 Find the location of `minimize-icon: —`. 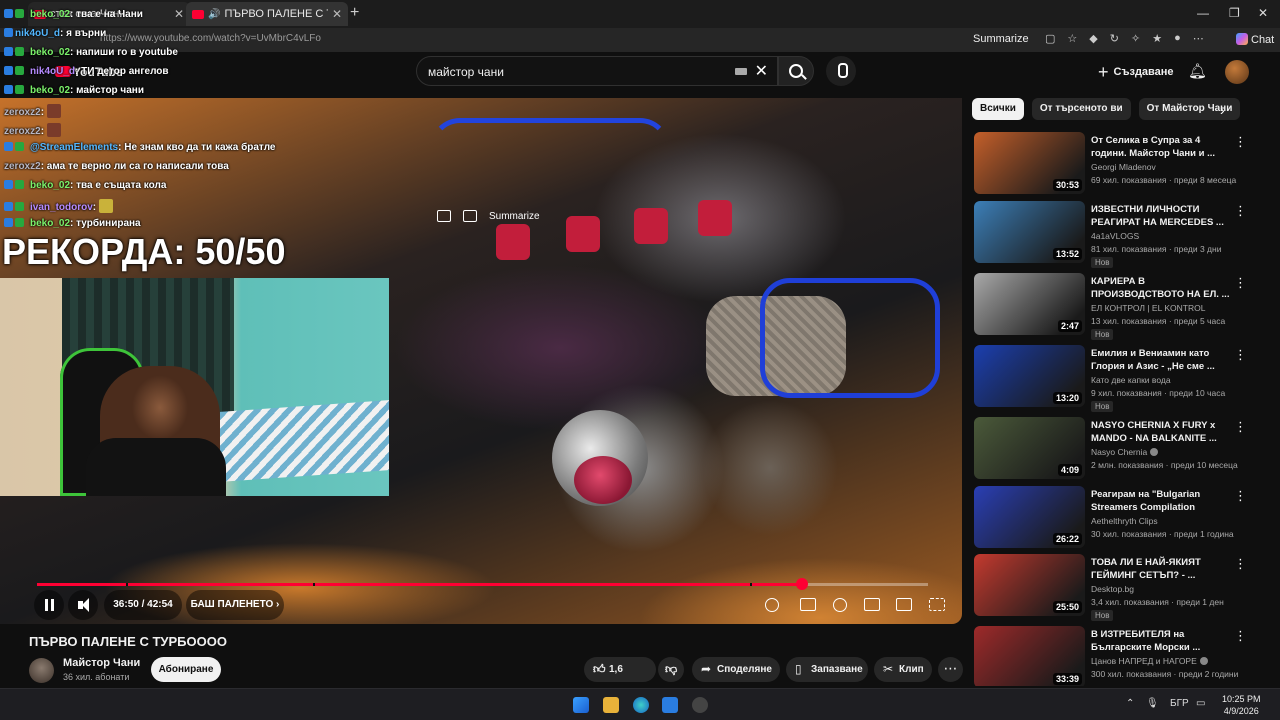

minimize-icon: — is located at coordinates (1203, 13).